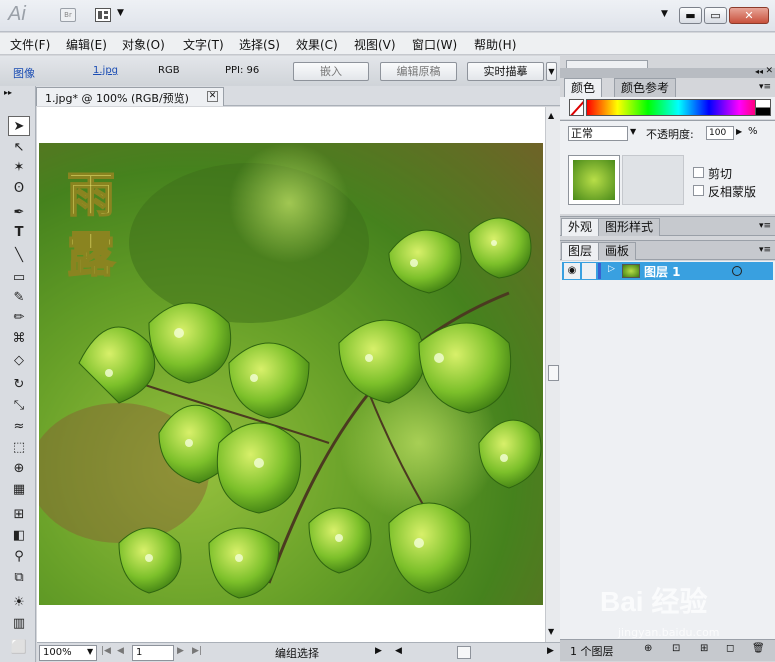  What do you see at coordinates (19, 648) in the screenshot?
I see `artboard-tool-icon: ⬜` at bounding box center [19, 648].